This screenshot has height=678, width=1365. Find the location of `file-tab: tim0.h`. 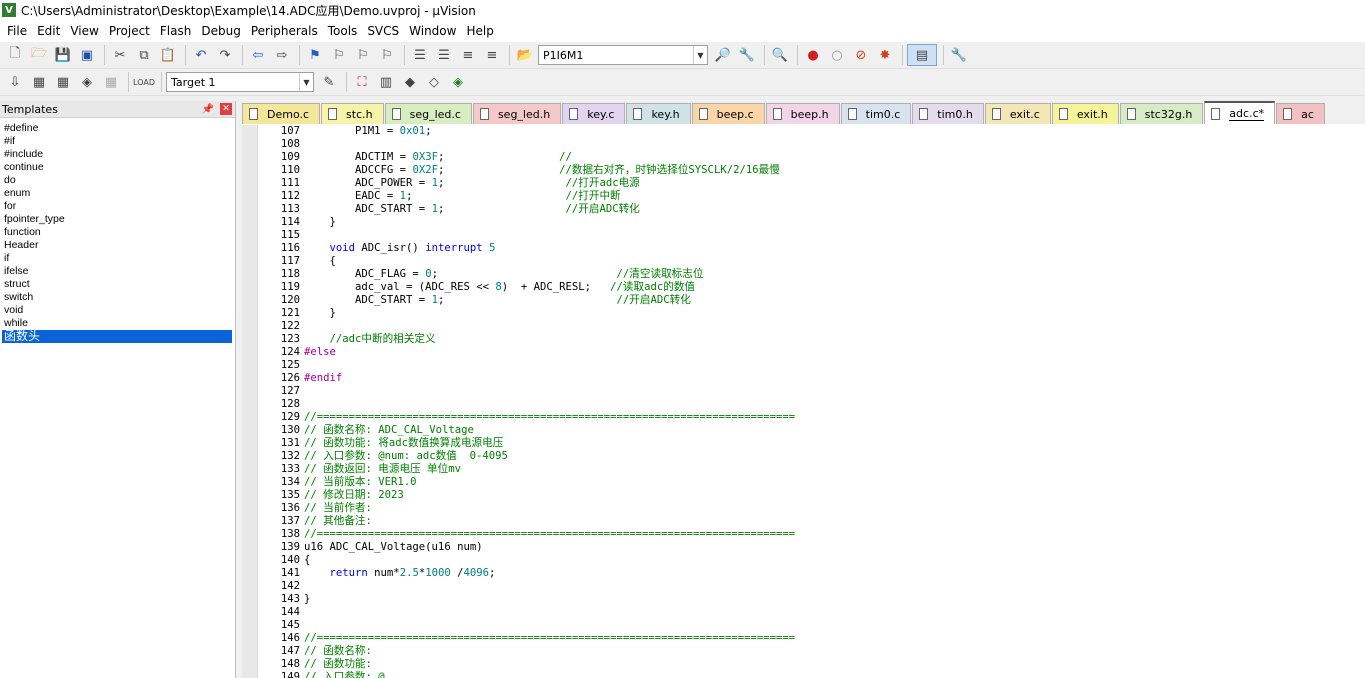

file-tab: tim0.h is located at coordinates (948, 113).